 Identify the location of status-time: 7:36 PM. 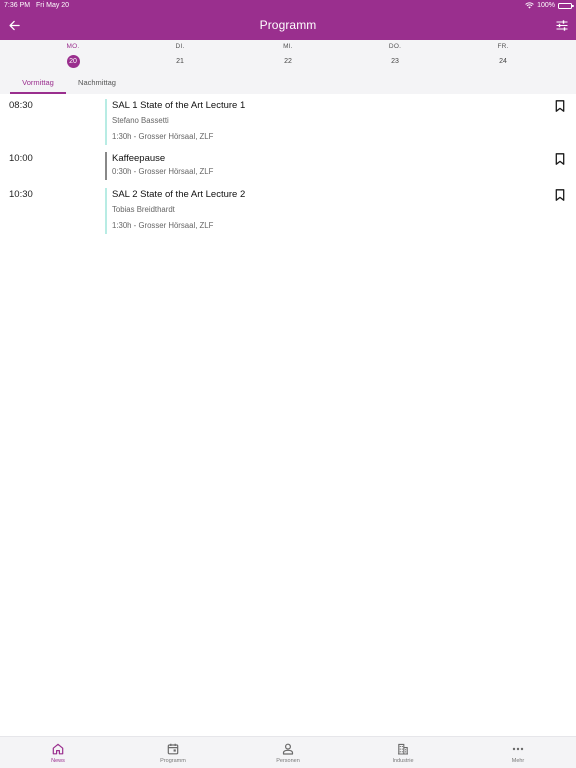
(17, 5).